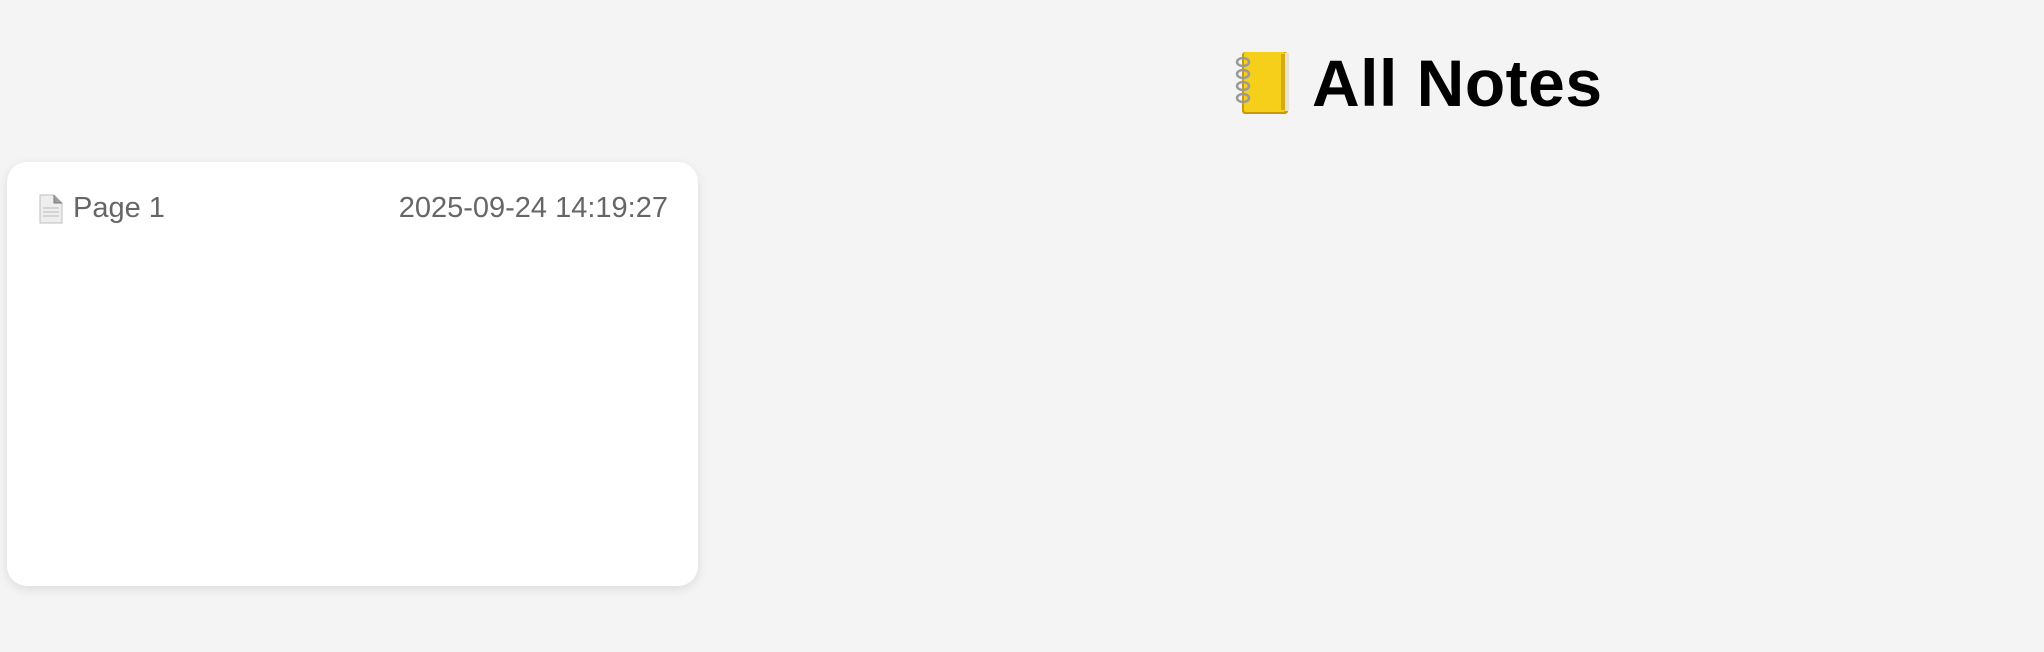  Describe the element at coordinates (119, 208) in the screenshot. I see `note-title: Page 1` at that location.